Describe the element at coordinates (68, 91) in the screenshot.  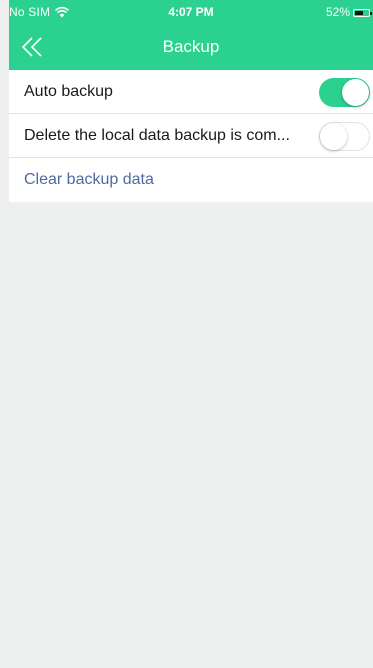
I see `auto-backup-label: Auto backup` at that location.